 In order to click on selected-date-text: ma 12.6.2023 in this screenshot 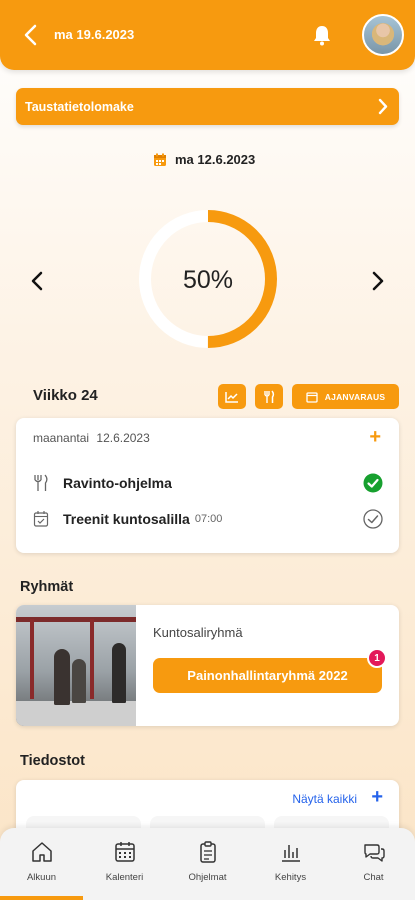, I will do `click(215, 159)`.